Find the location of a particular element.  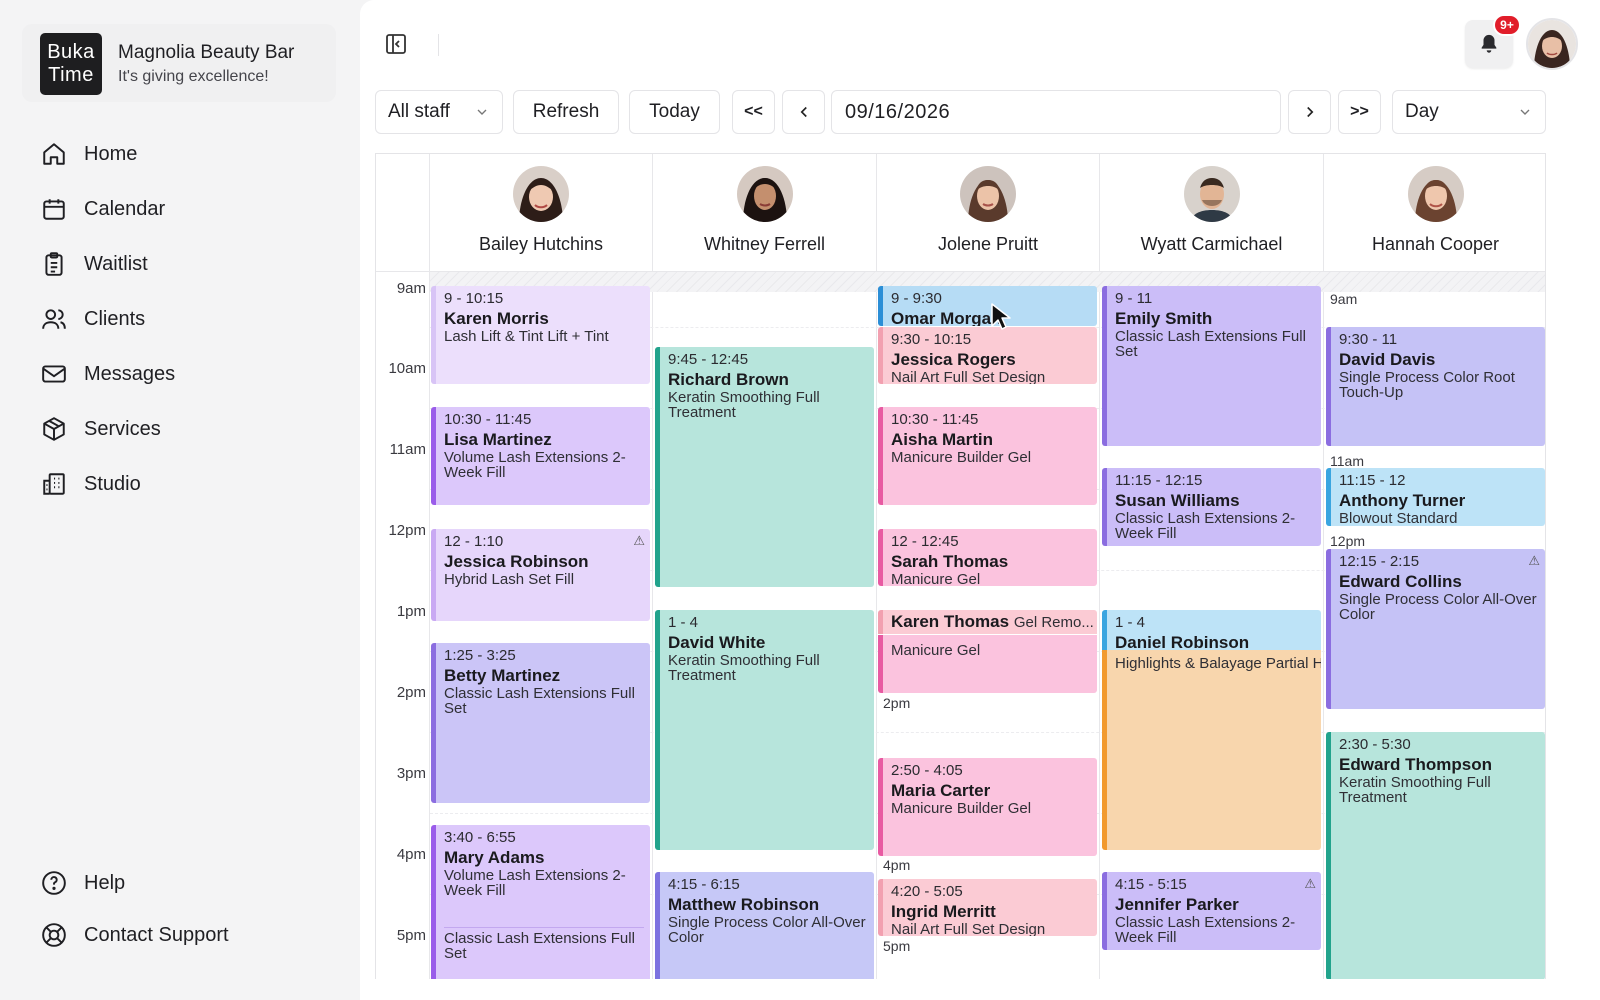

sidebar-toggle-button is located at coordinates (396, 44).